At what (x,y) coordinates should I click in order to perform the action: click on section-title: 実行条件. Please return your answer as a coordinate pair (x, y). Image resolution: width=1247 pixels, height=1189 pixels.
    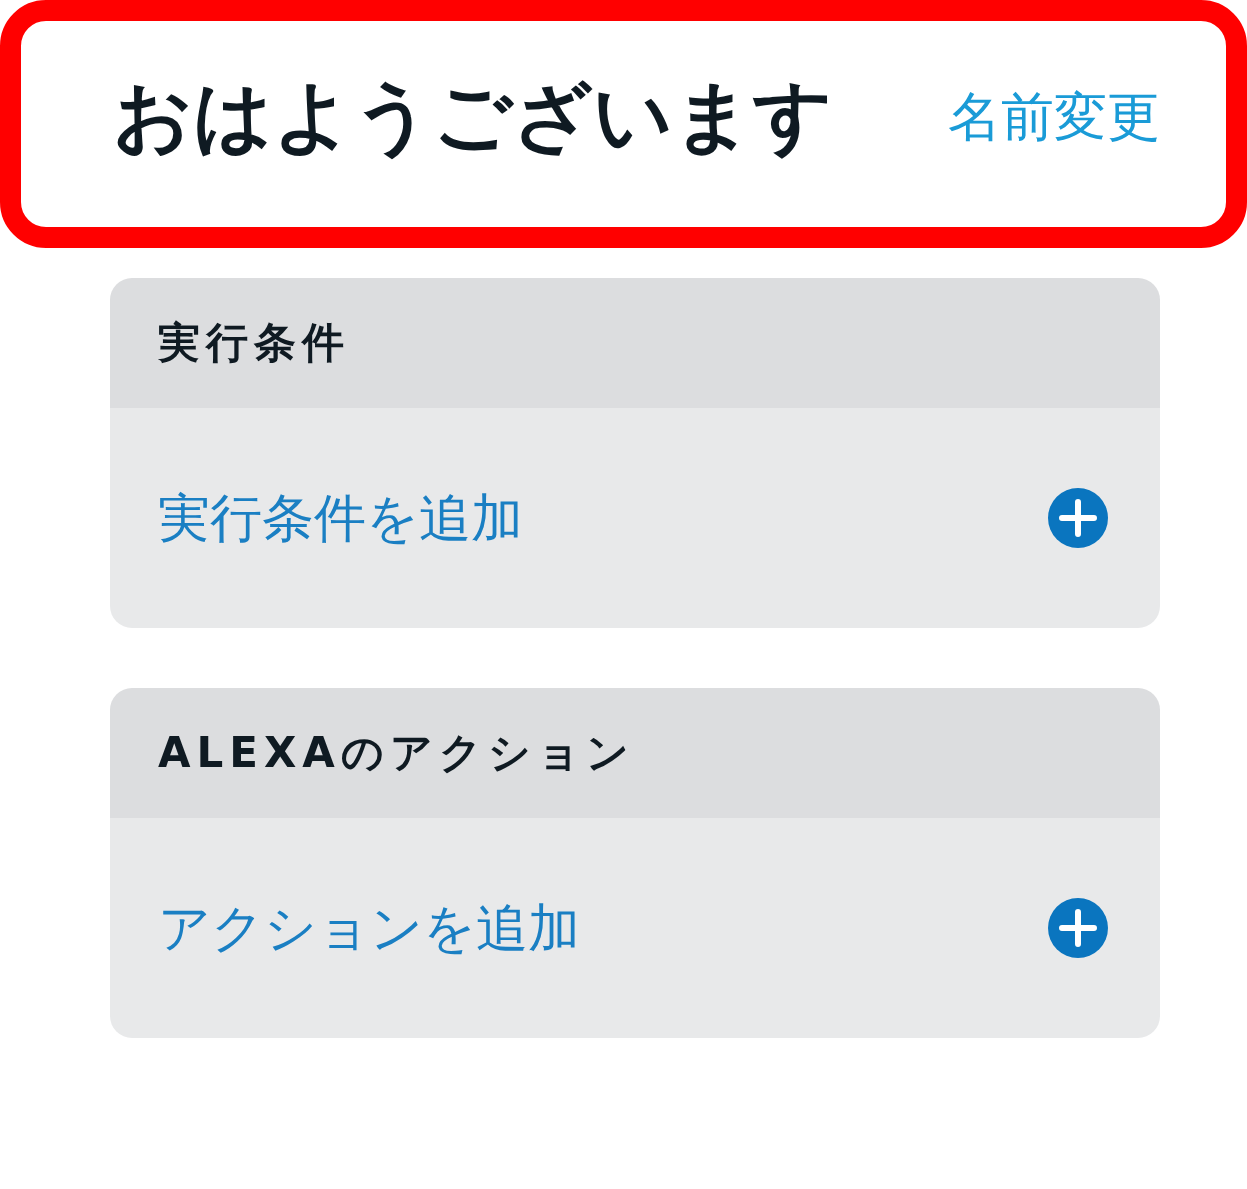
    Looking at the image, I should click on (254, 343).